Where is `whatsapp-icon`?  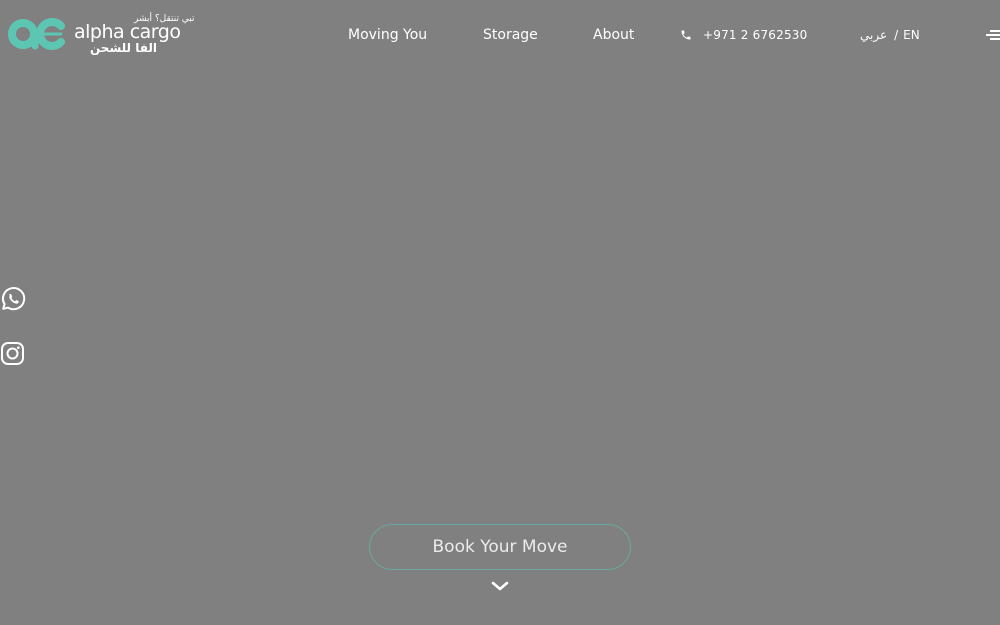 whatsapp-icon is located at coordinates (13, 299).